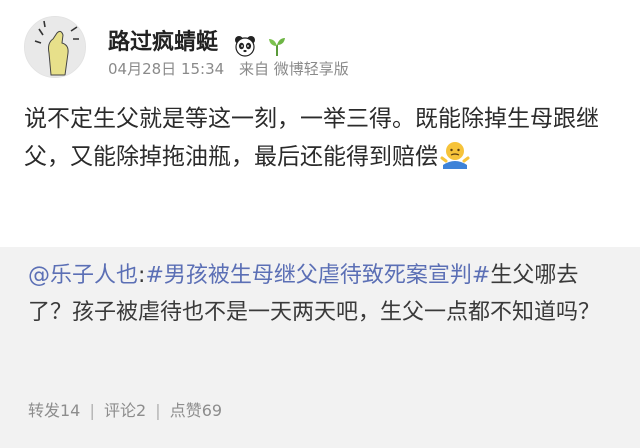 The height and width of the screenshot is (448, 640). I want to click on post-source: 来自 微博轻享版, so click(293, 69).